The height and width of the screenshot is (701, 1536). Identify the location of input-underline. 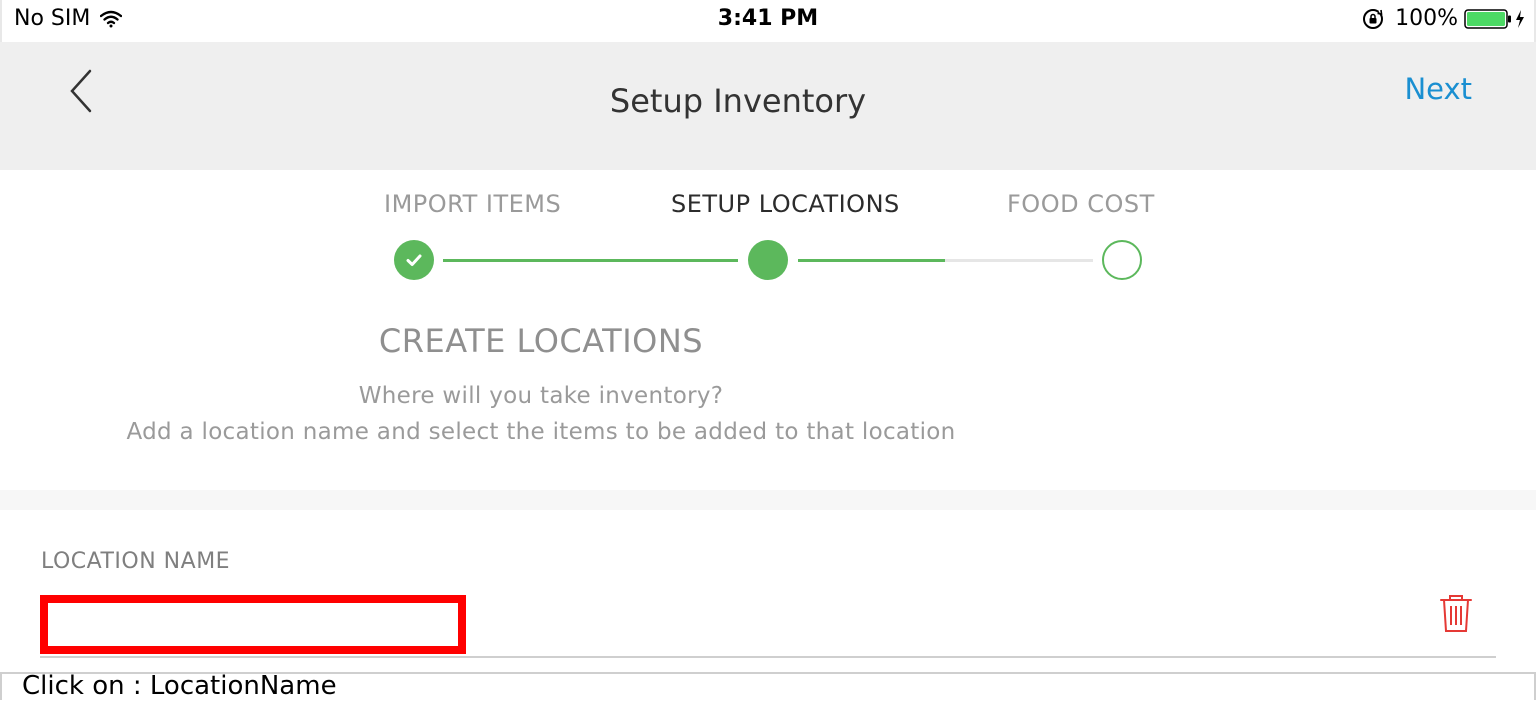
(768, 657).